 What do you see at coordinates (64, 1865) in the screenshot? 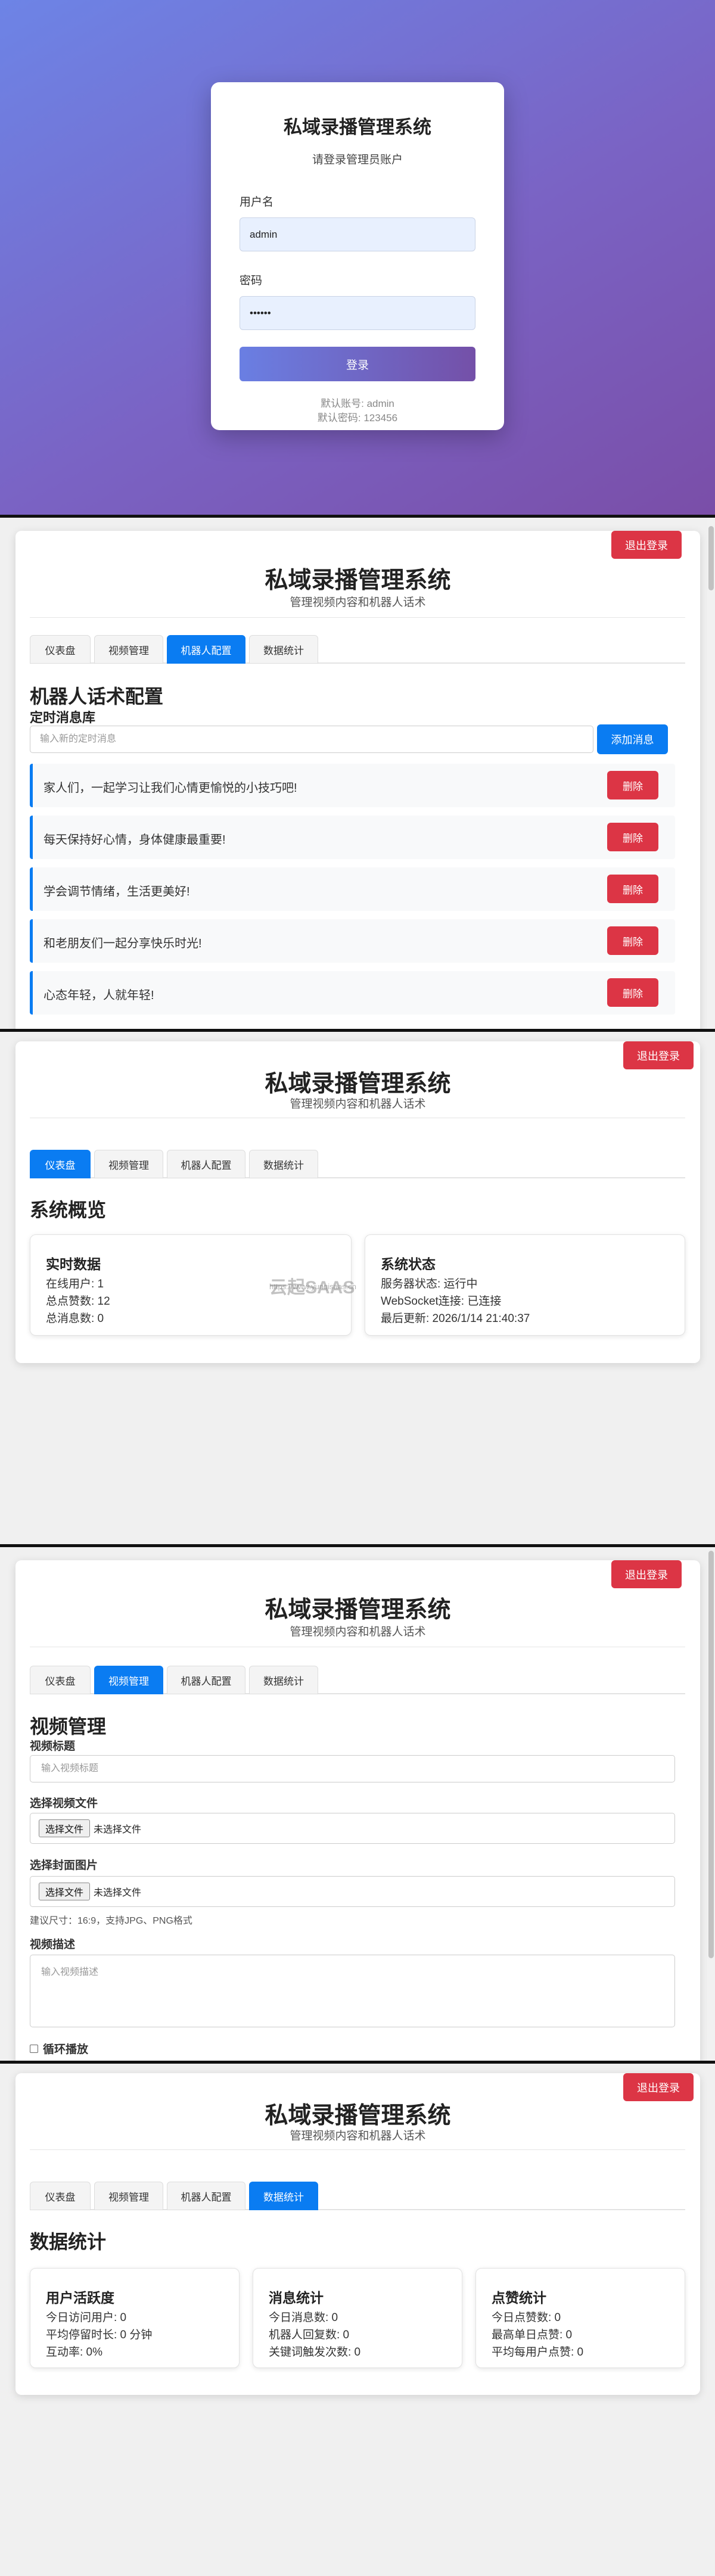
I see `cover-image-label: 选择封面图片` at bounding box center [64, 1865].